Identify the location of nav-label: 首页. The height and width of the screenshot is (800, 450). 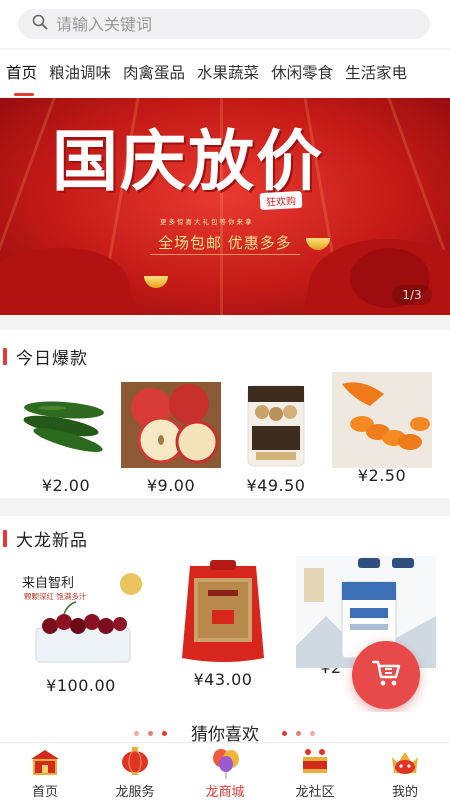
(44, 792).